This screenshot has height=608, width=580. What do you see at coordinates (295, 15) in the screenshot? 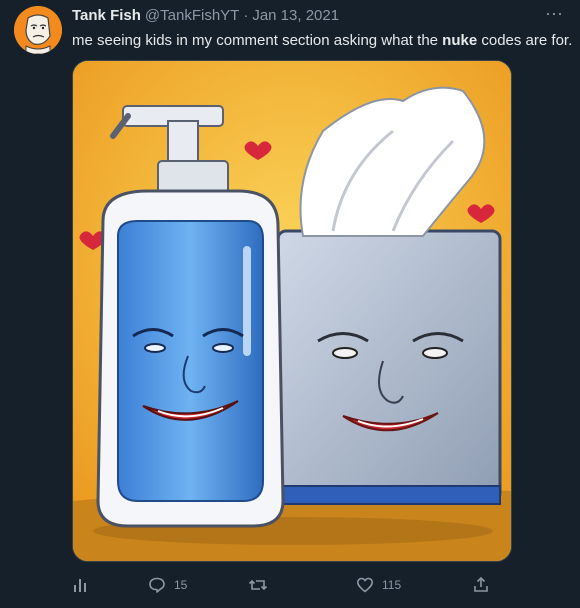
I see `tweet-date: Jan 13, 2021` at bounding box center [295, 15].